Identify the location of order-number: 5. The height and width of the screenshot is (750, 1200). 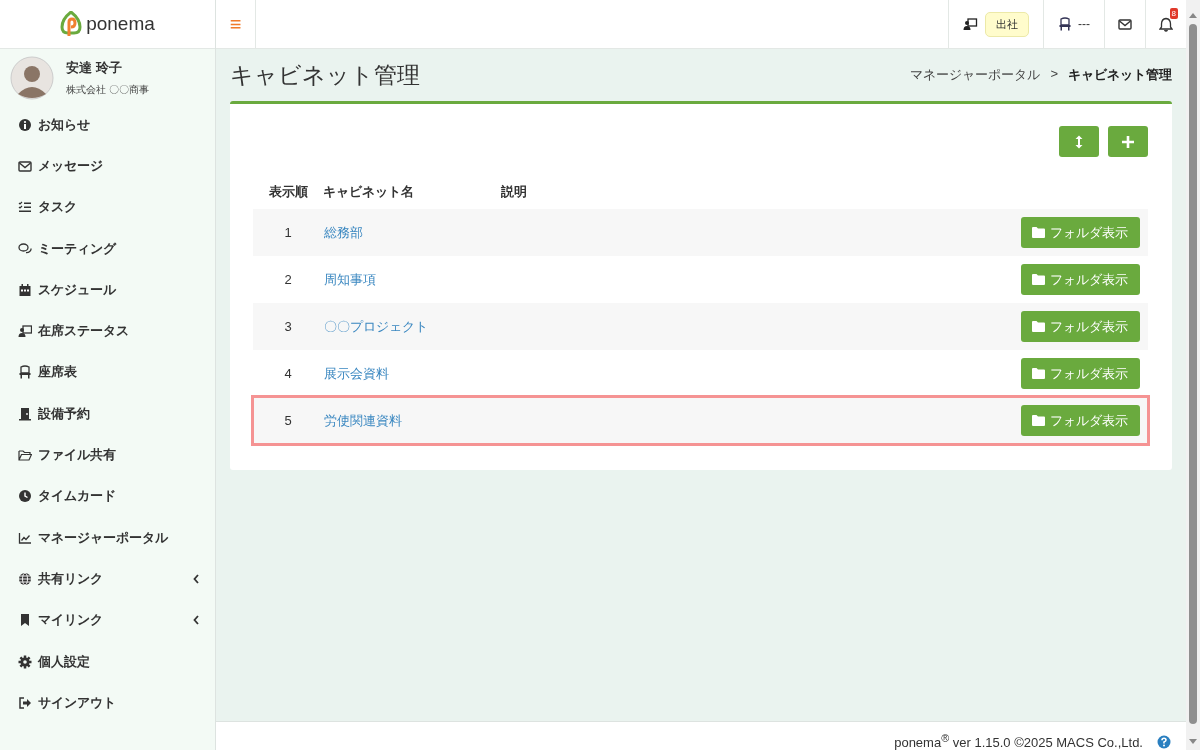
(288, 420).